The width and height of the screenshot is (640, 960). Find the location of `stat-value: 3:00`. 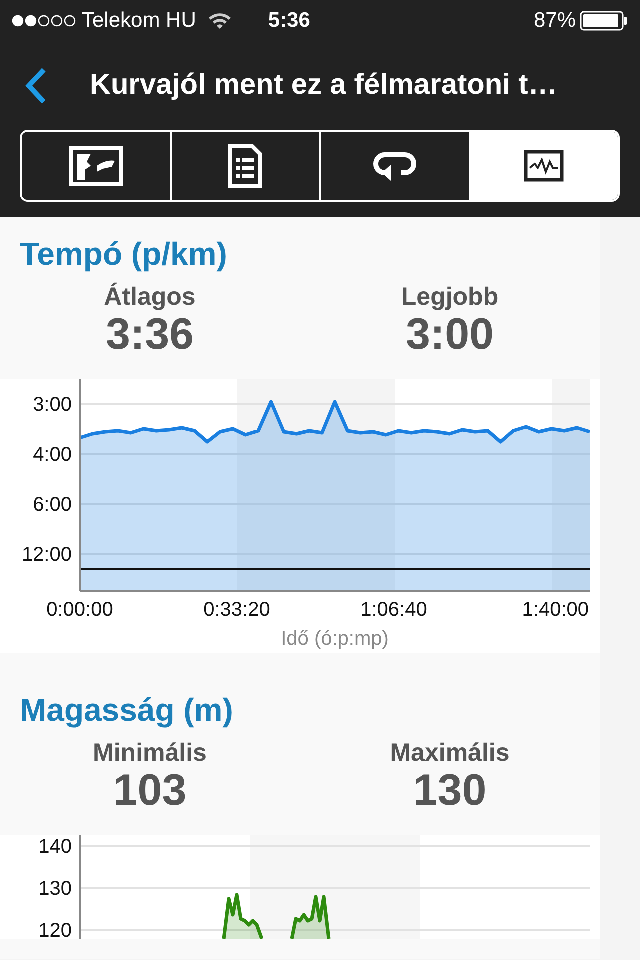

stat-value: 3:00 is located at coordinates (450, 335).